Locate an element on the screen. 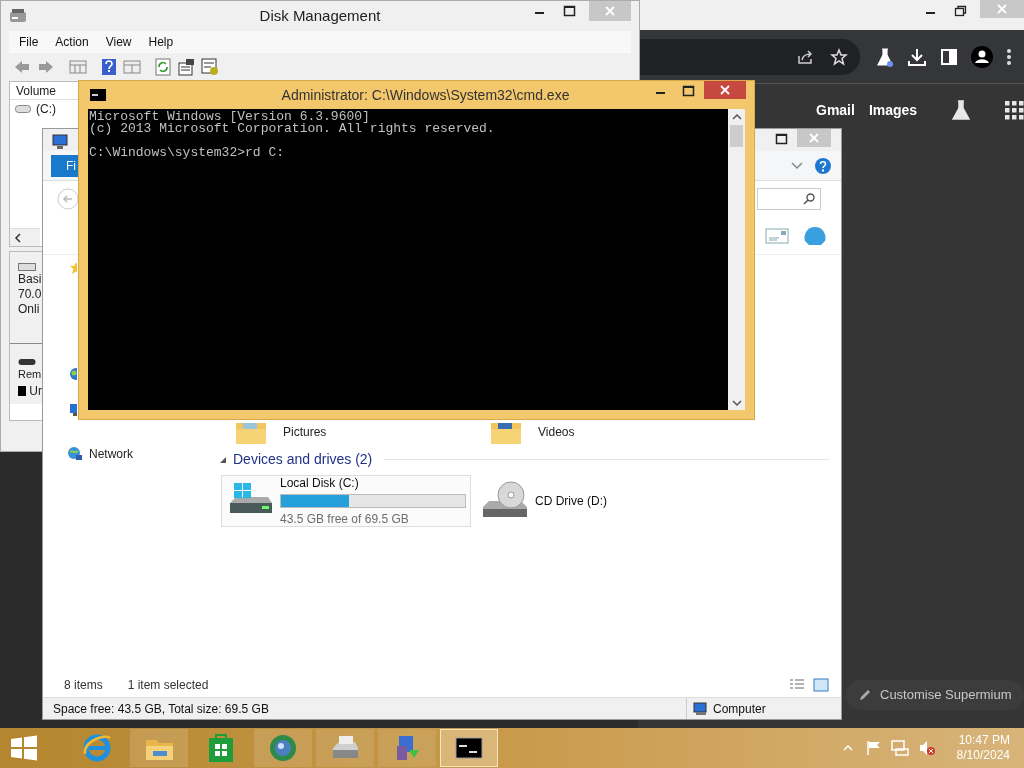  customise-button: Customise Supermium is located at coordinates (935, 695).